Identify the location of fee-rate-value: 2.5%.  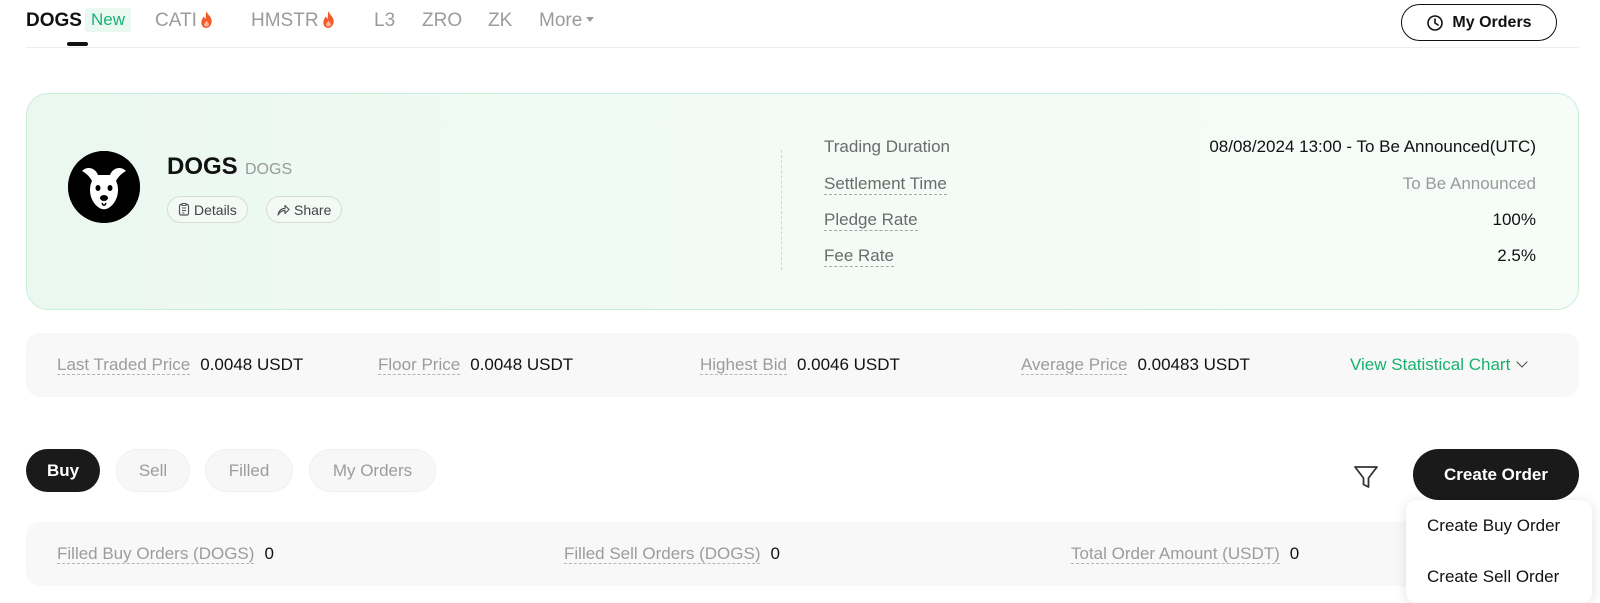
(1516, 255).